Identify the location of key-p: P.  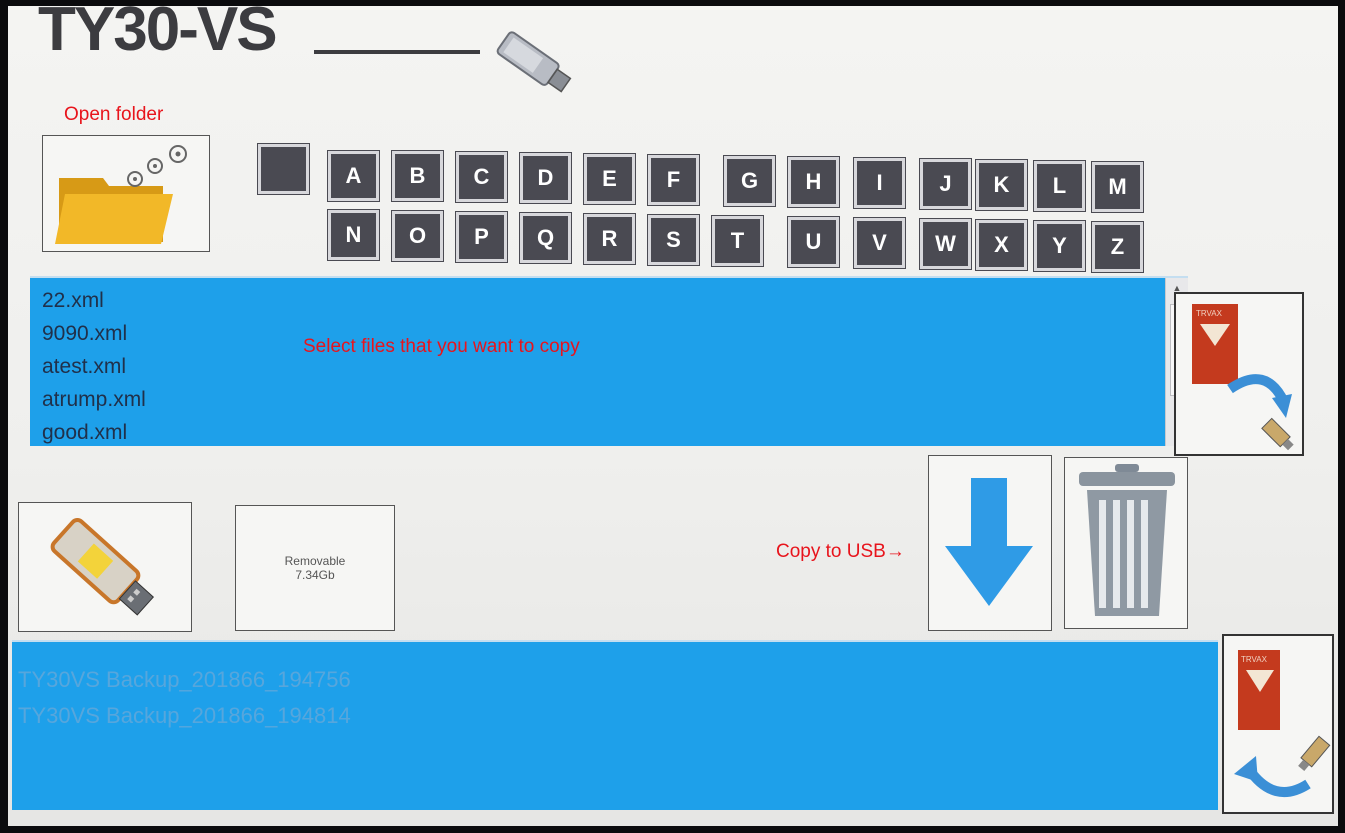
(481, 237).